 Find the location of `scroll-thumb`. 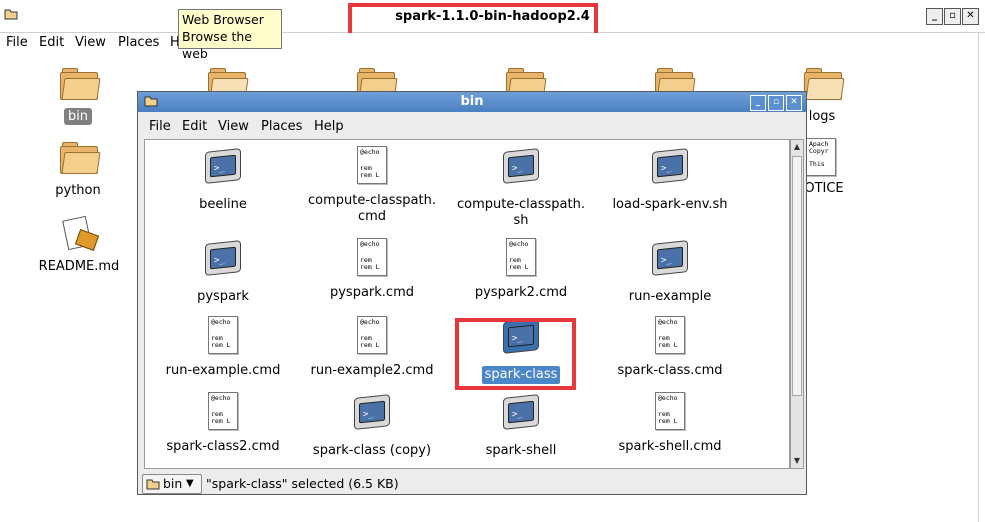

scroll-thumb is located at coordinates (797, 276).